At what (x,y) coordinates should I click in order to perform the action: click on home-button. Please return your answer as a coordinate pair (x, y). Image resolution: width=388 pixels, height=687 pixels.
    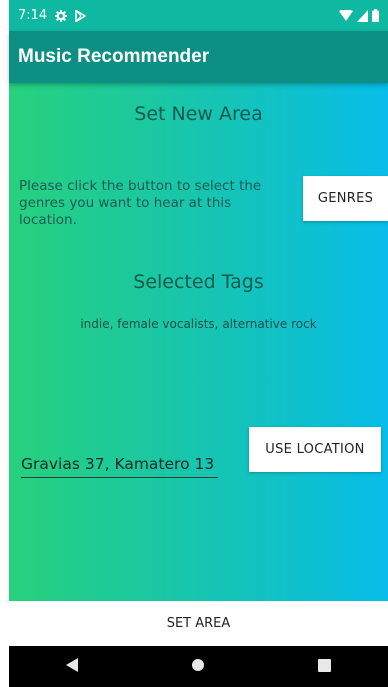
    Looking at the image, I should click on (198, 666).